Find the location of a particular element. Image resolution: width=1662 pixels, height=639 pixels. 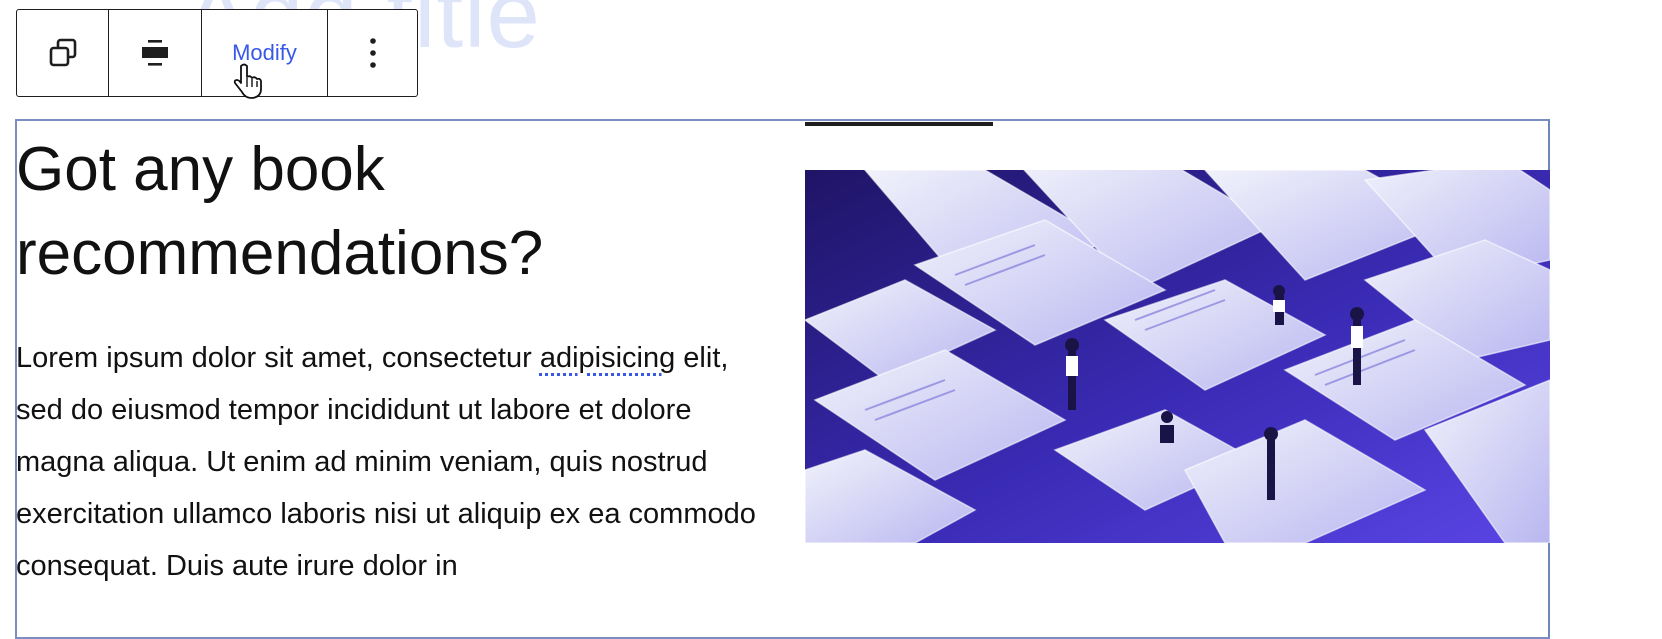

align-button is located at coordinates (155, 53).